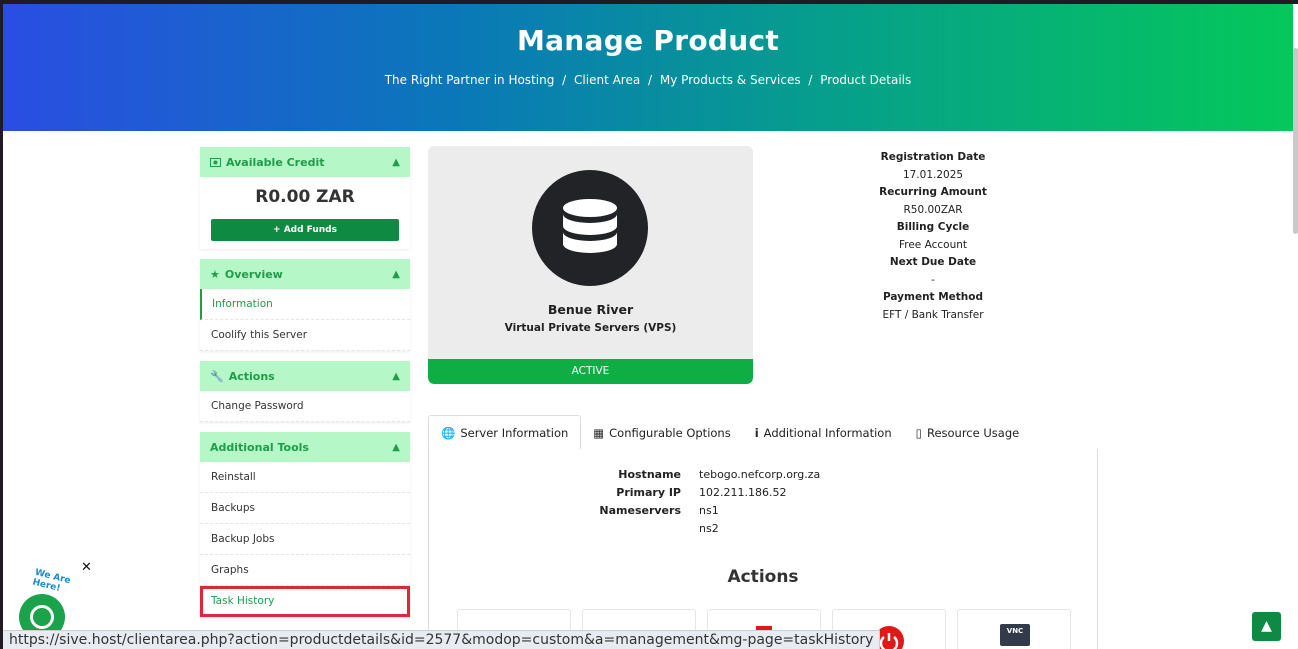 This screenshot has width=1298, height=649. What do you see at coordinates (305, 477) in the screenshot?
I see `sidebar-item-reinstall: Reinstall` at bounding box center [305, 477].